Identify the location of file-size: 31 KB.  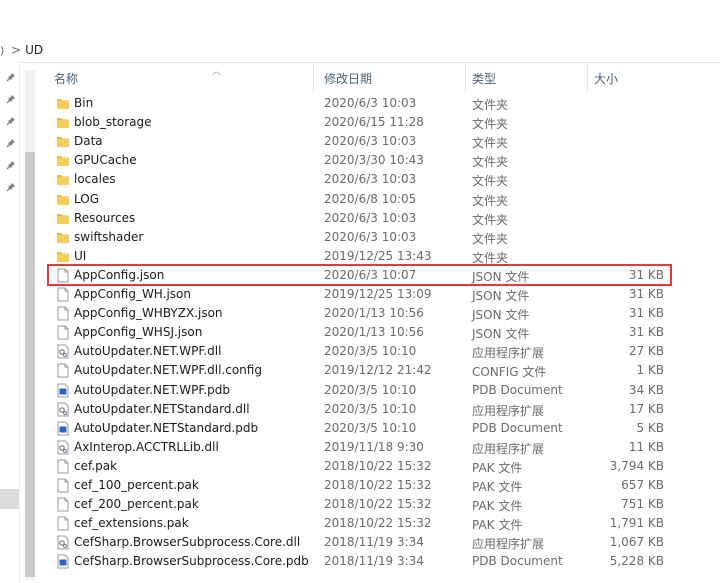
(646, 294).